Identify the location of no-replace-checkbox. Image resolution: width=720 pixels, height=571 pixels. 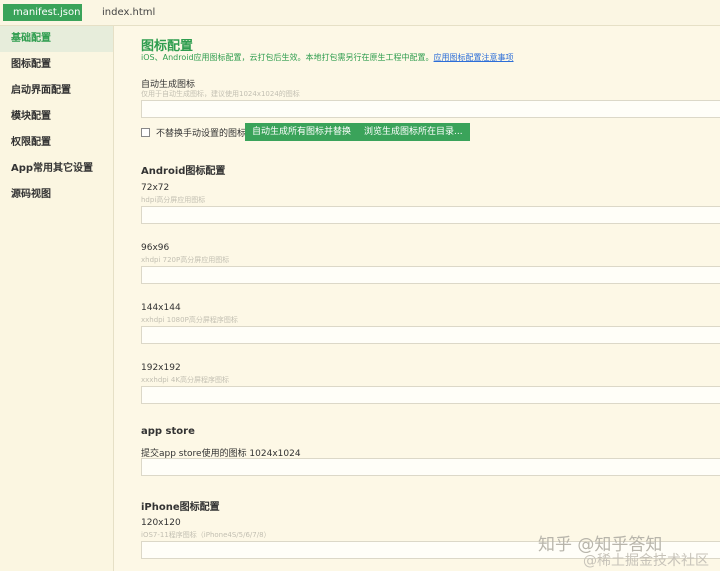
(145, 132).